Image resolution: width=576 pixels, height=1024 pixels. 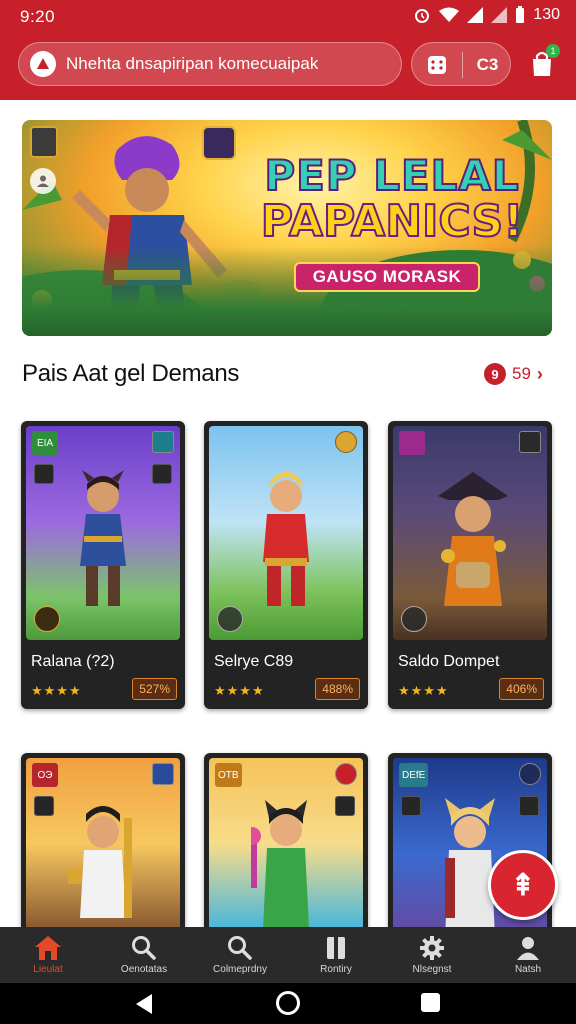 What do you see at coordinates (539, 373) in the screenshot?
I see `chevron-right-icon: ›` at bounding box center [539, 373].